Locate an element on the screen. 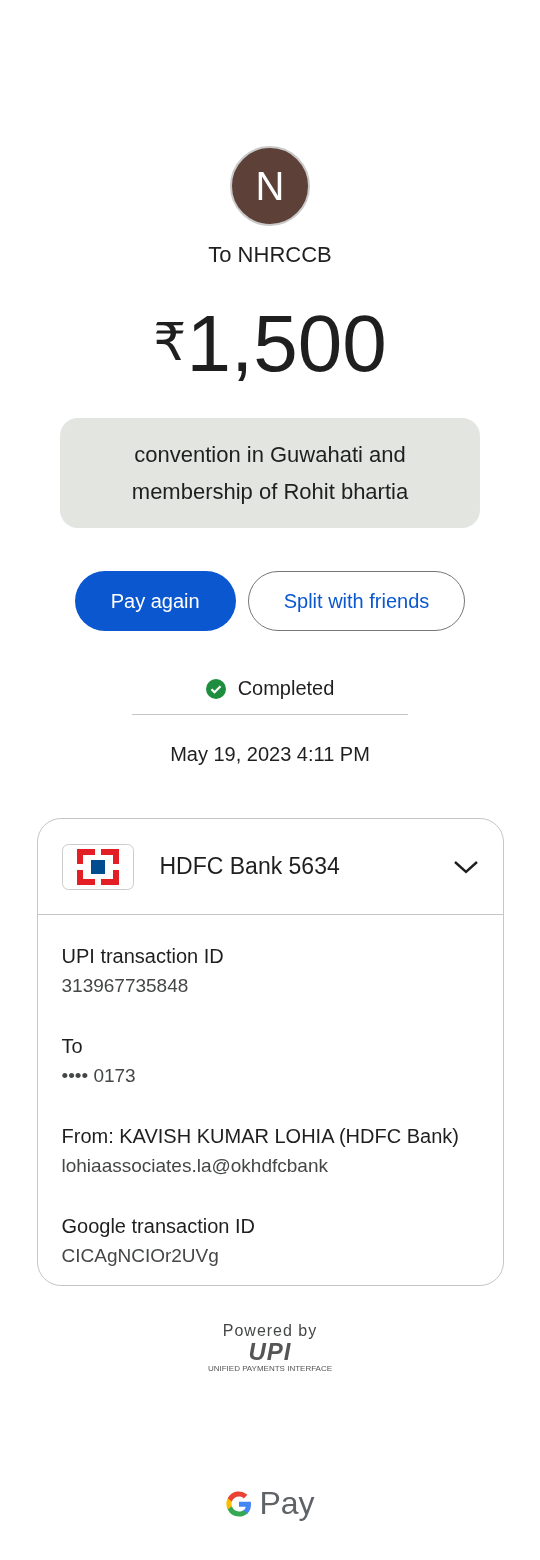  bank-logo-icon is located at coordinates (97, 866).